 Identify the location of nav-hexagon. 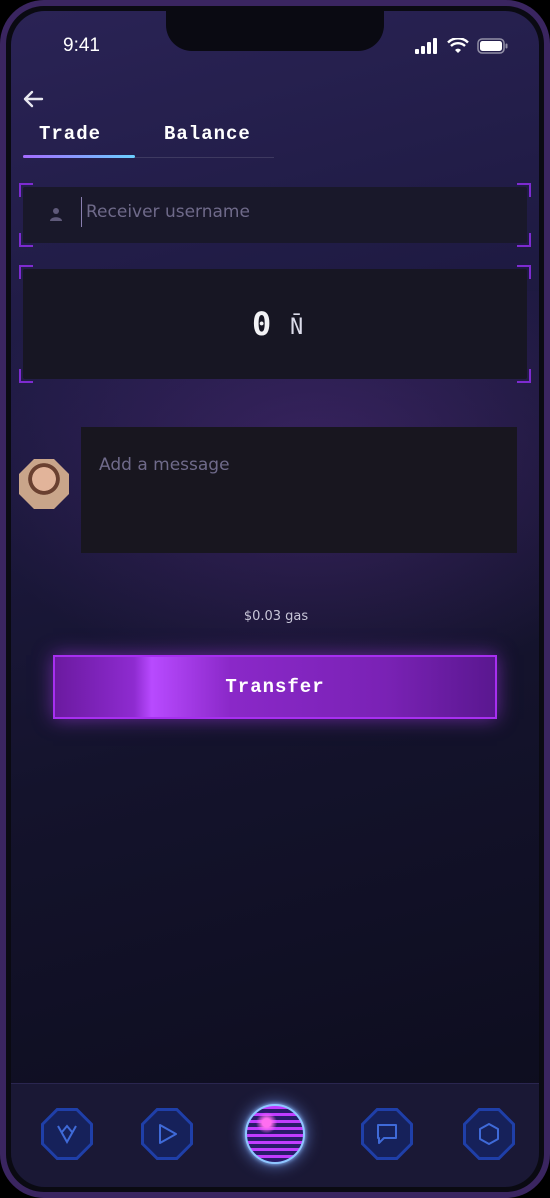
(489, 1134).